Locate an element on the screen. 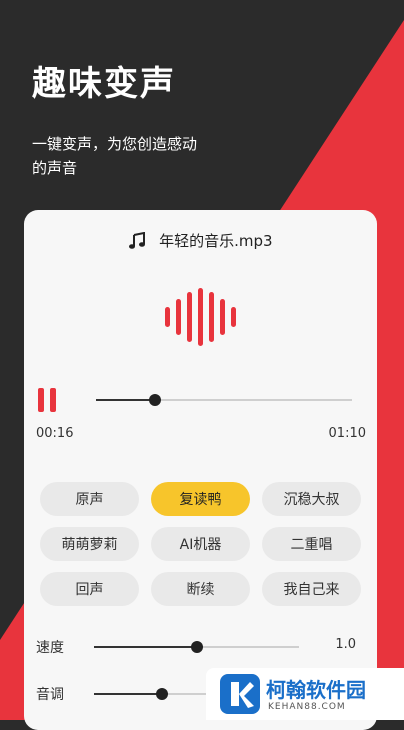 This screenshot has height=730, width=404. playback-progress-bar is located at coordinates (224, 400).